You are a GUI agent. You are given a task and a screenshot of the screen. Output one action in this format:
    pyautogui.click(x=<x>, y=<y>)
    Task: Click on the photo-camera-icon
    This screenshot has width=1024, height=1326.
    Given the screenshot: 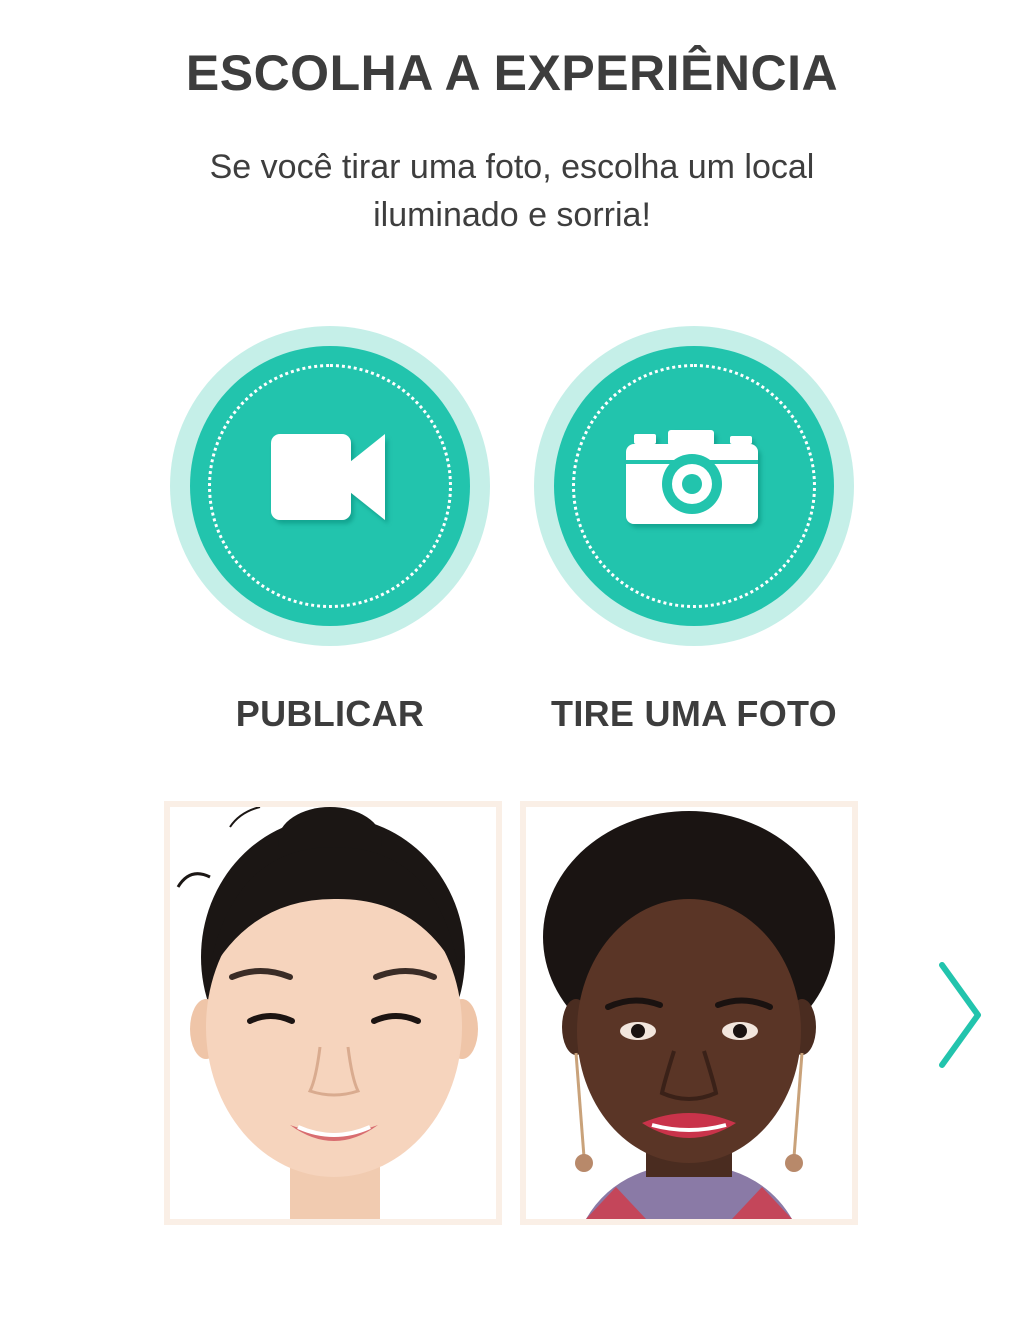 What is the action you would take?
    pyautogui.click(x=692, y=477)
    